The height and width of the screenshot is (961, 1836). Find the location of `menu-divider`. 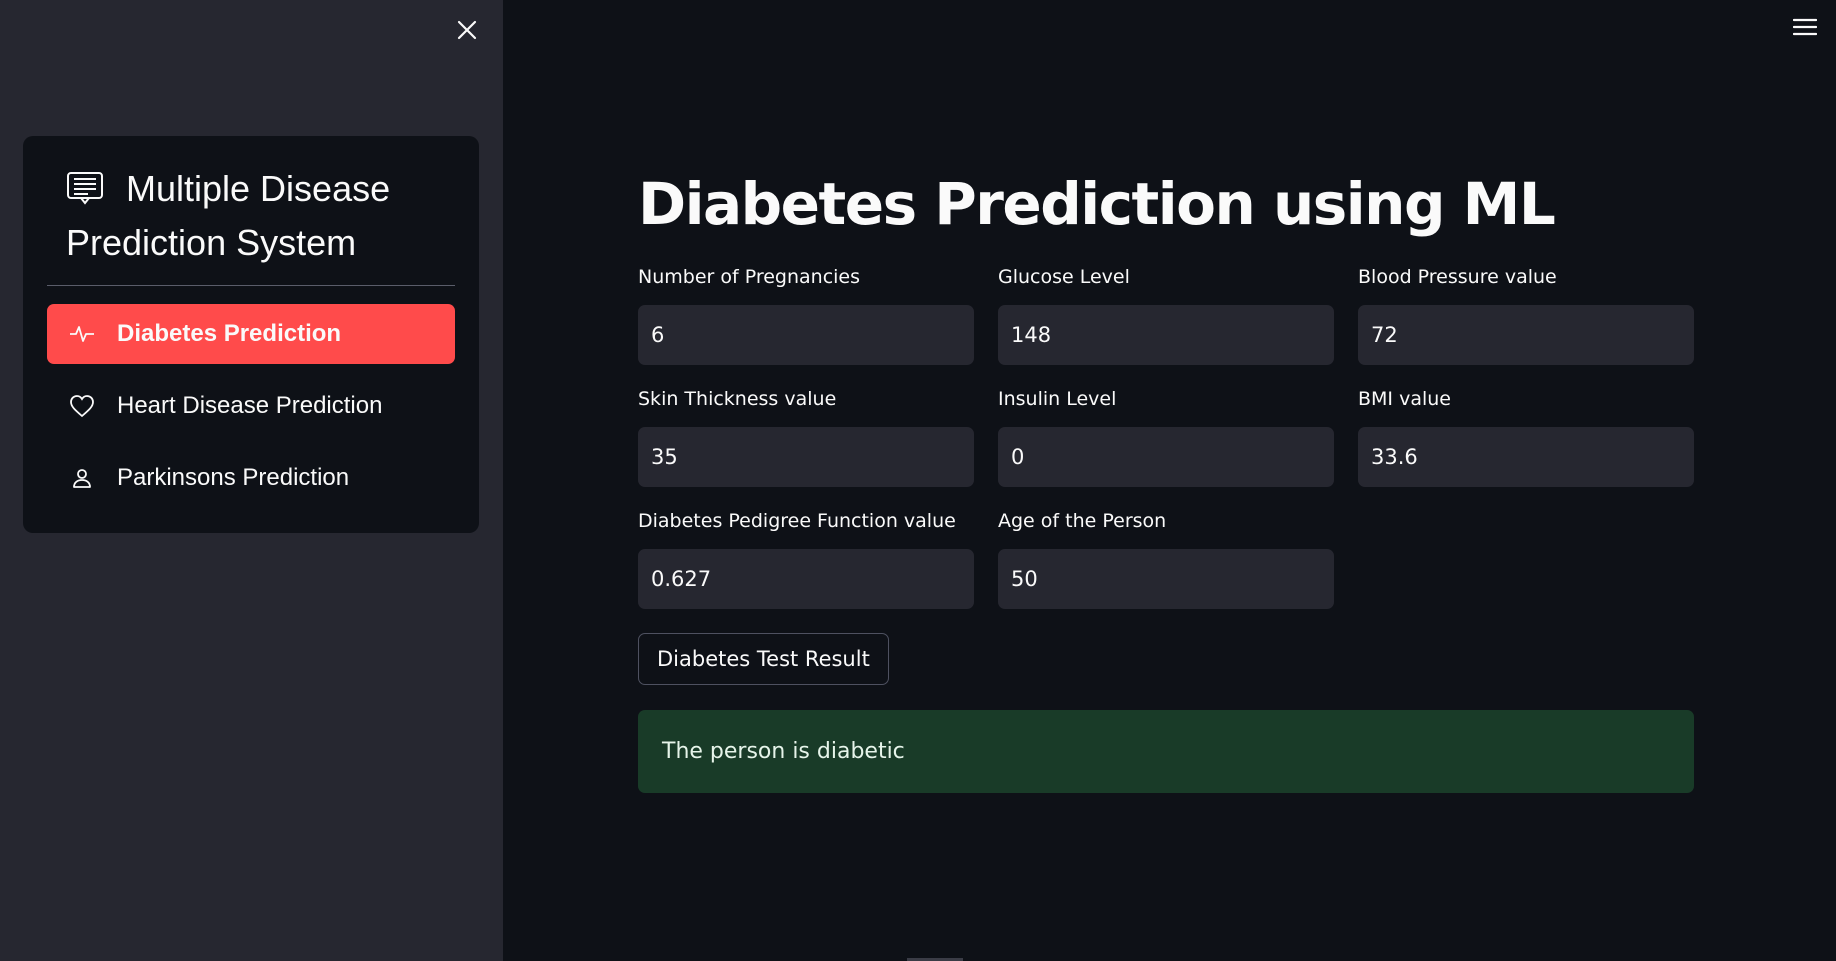

menu-divider is located at coordinates (251, 285).